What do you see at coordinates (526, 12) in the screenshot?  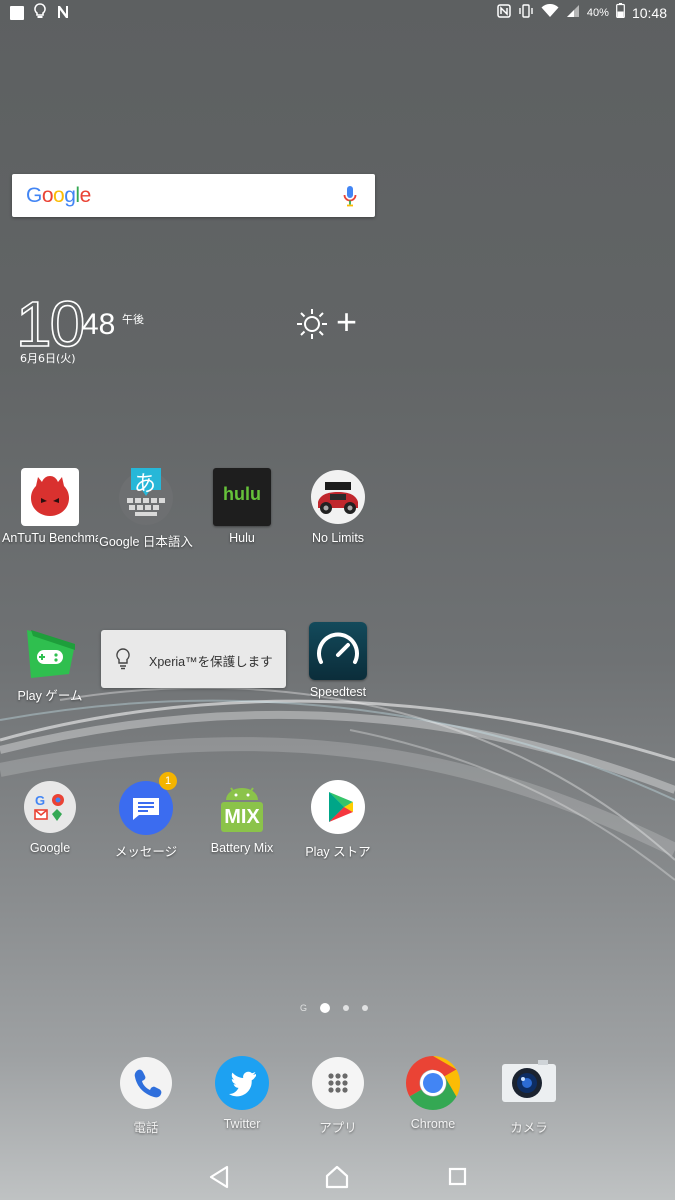 I see `vibrate-icon` at bounding box center [526, 12].